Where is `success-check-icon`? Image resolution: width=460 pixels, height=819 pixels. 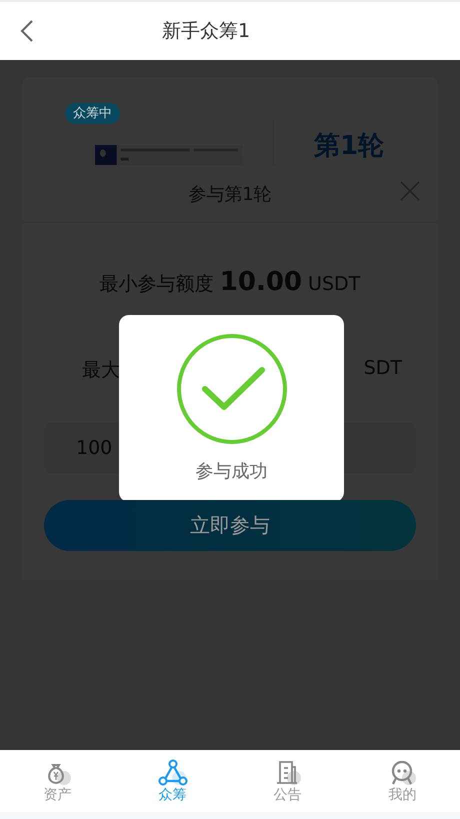 success-check-icon is located at coordinates (232, 389).